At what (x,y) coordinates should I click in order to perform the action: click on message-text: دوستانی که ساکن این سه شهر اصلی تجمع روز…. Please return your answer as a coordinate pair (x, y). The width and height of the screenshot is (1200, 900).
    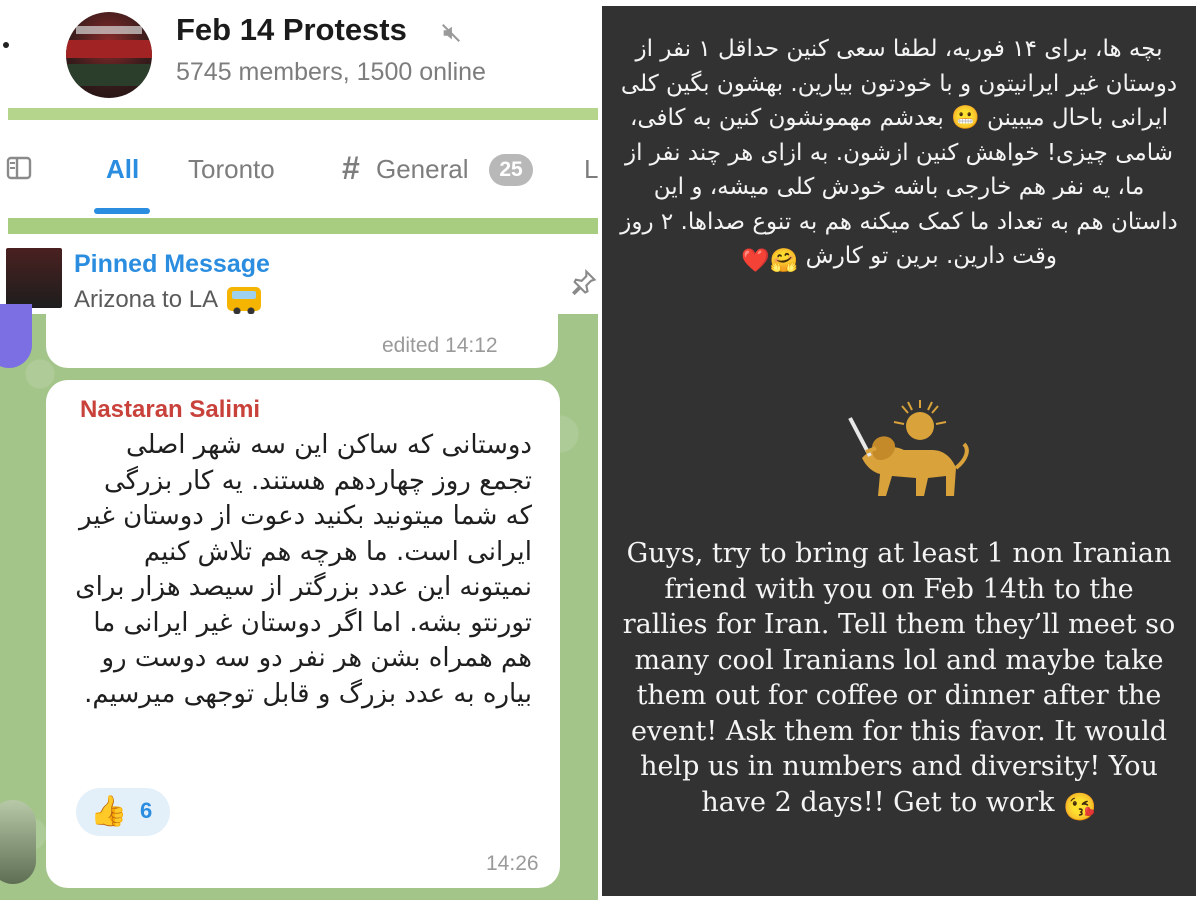
    Looking at the image, I should click on (303, 569).